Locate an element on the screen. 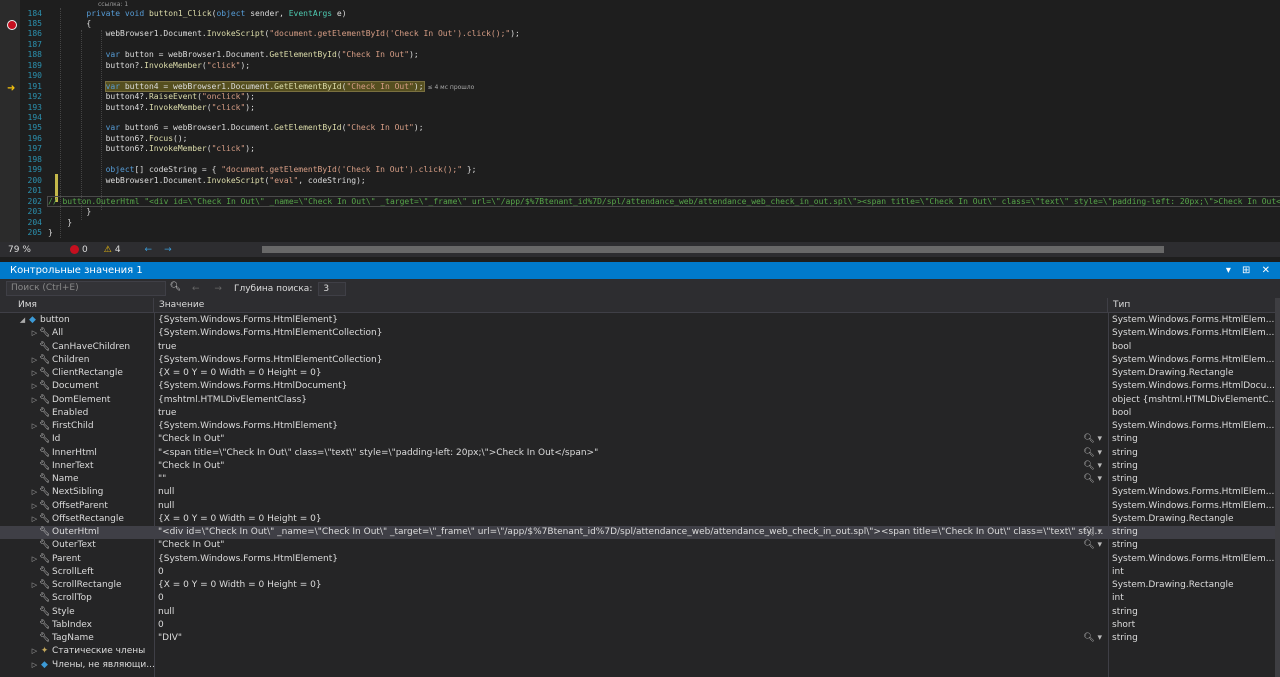 The height and width of the screenshot is (677, 1280). column-divider is located at coordinates (1108, 495).